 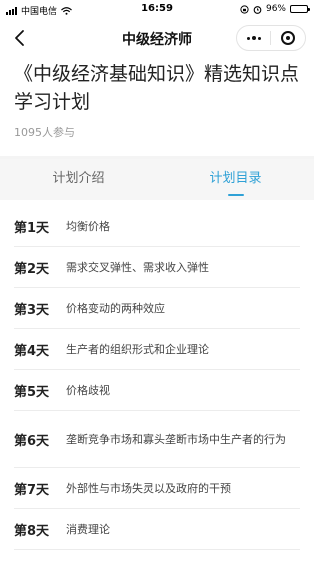 I want to click on schedule-item-day-4: 第4天 生产者的组织形式和企业理论, so click(x=157, y=349).